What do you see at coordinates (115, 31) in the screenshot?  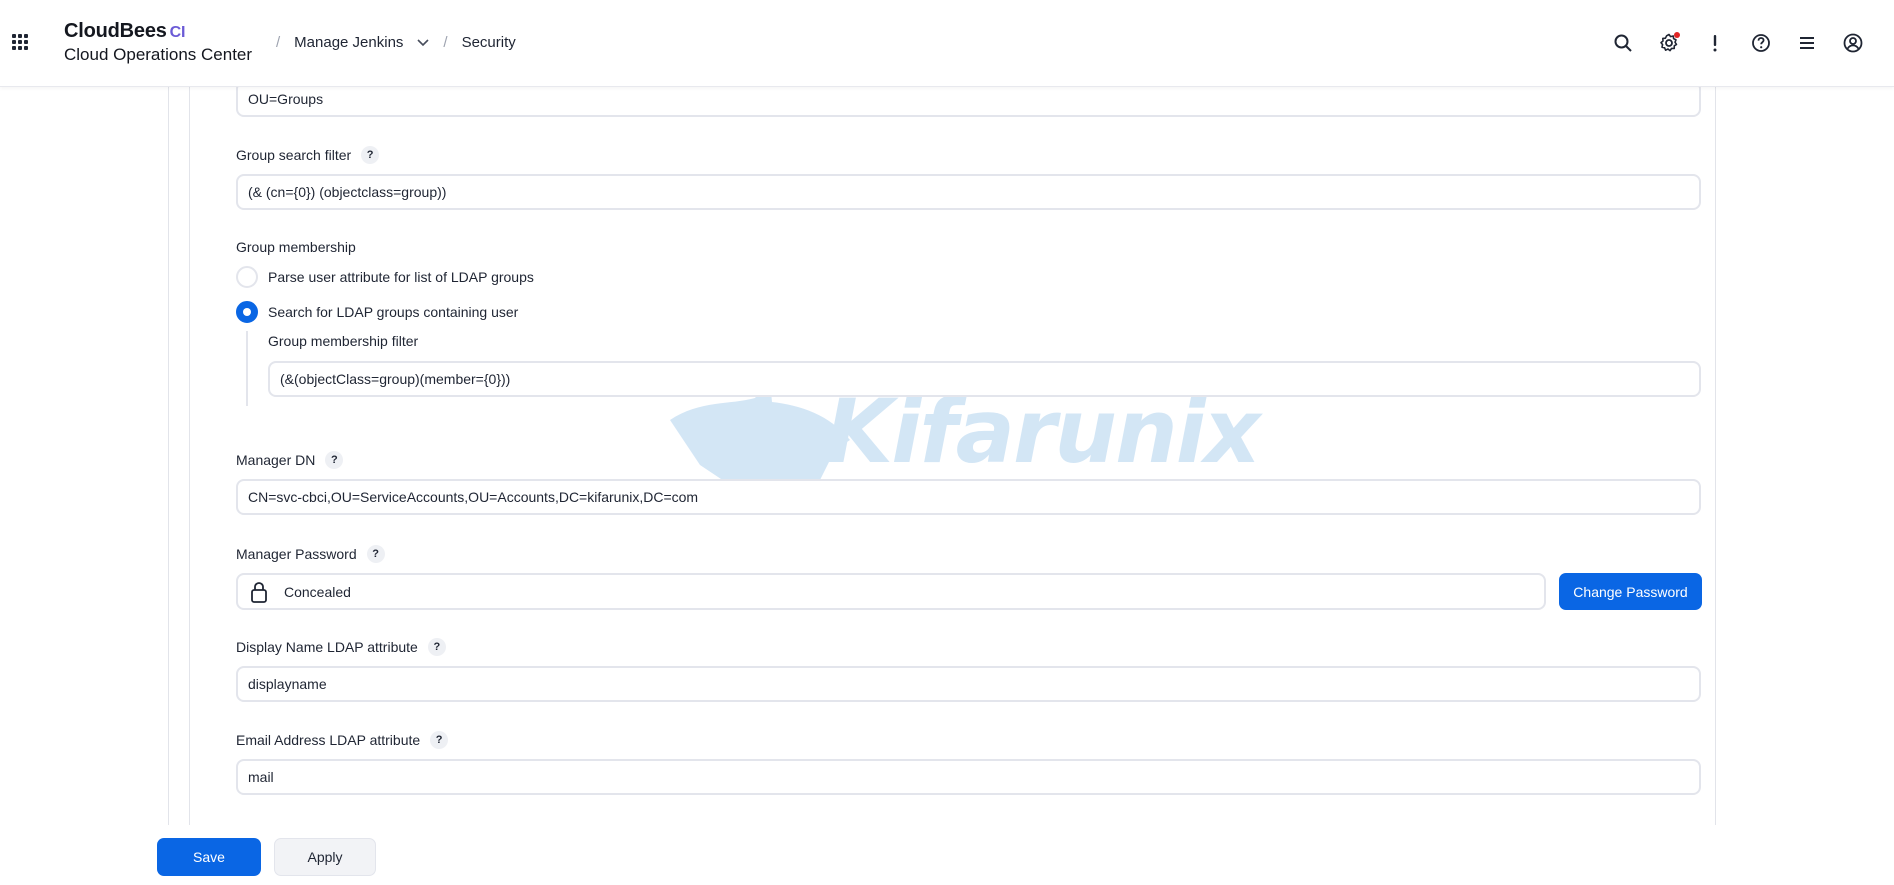 I see `brand-name: CloudBees` at bounding box center [115, 31].